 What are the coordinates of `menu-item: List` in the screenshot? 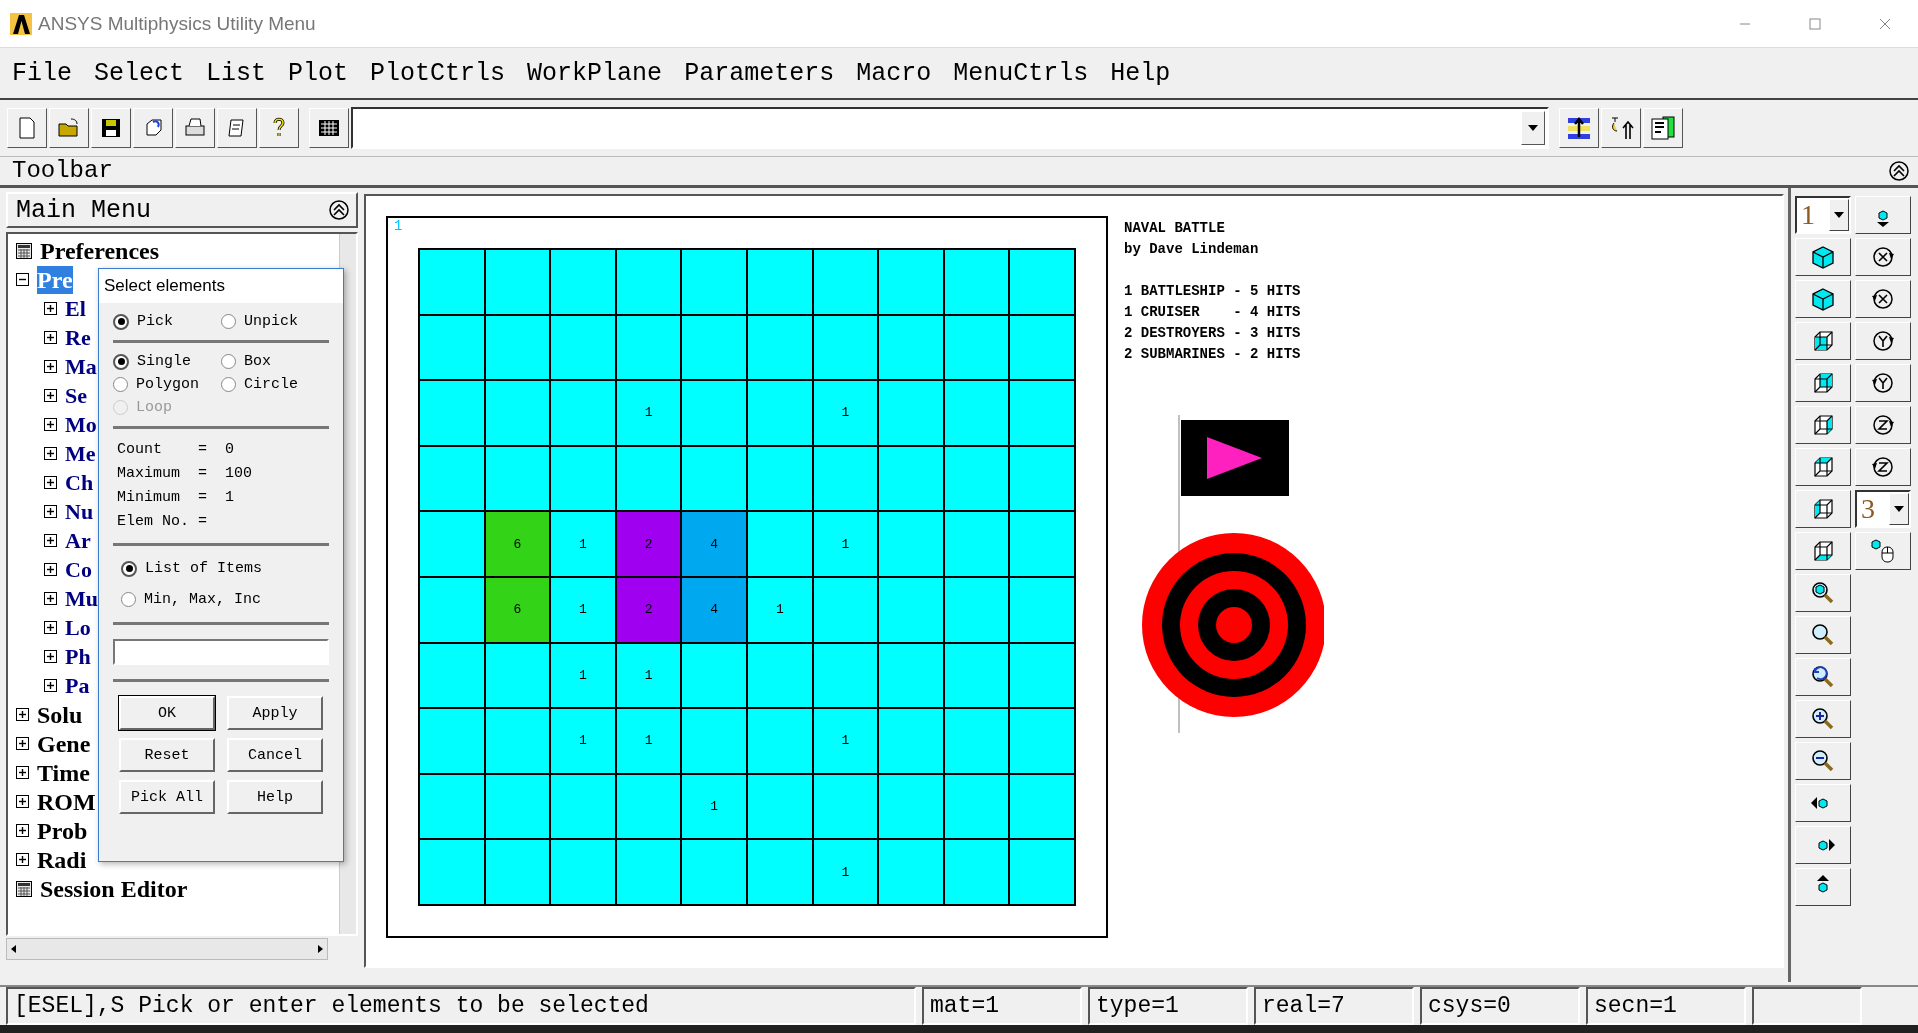 It's located at (236, 73).